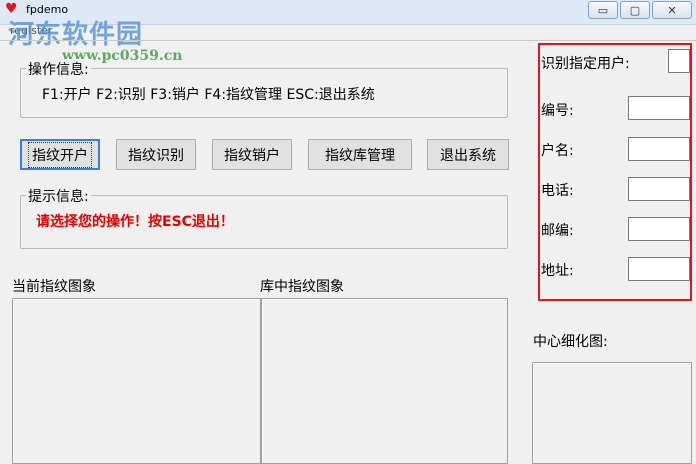 The image size is (696, 464). What do you see at coordinates (135, 222) in the screenshot?
I see `tip-message: 请选择您的操作！按ESC退出！` at bounding box center [135, 222].